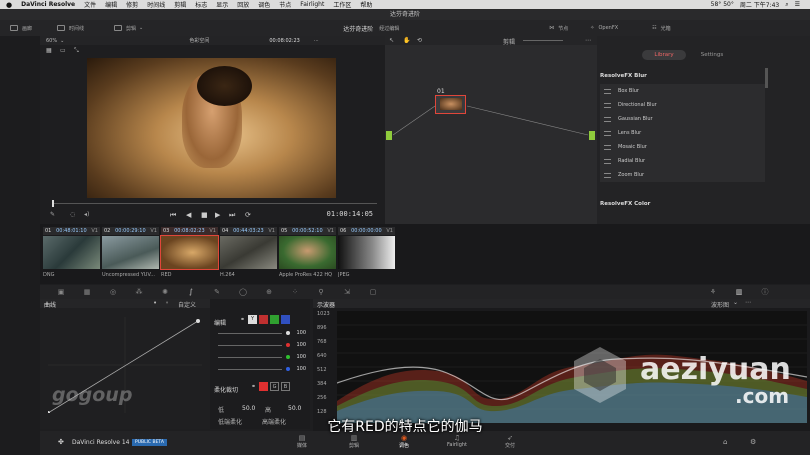 The width and height of the screenshot is (810, 455). Describe the element at coordinates (113, 292) in the screenshot. I see `color-wheels-icon: ◎` at that location.